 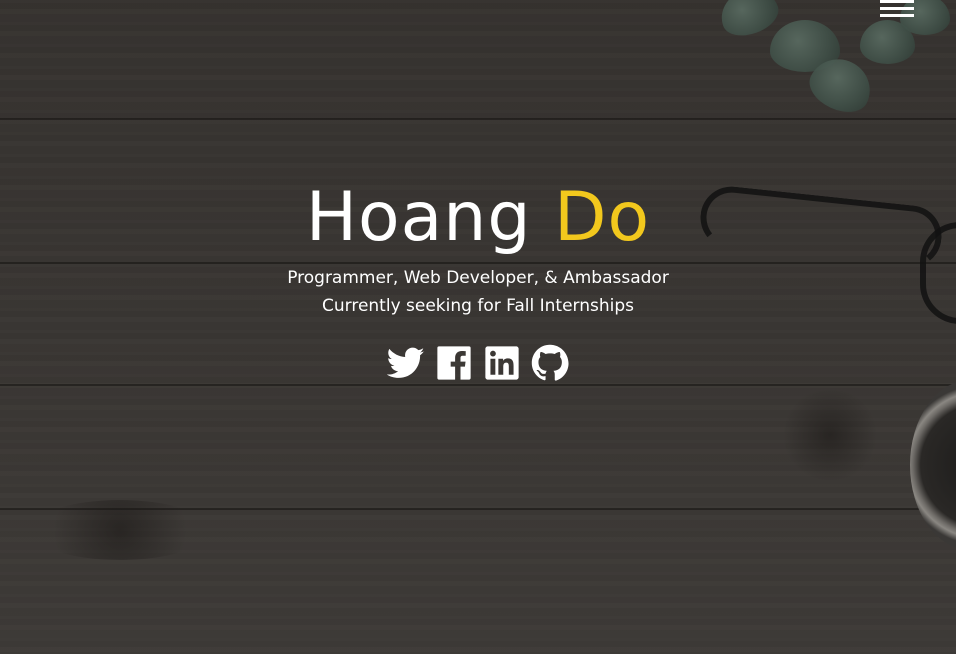 I want to click on twitter-icon, so click(x=406, y=362).